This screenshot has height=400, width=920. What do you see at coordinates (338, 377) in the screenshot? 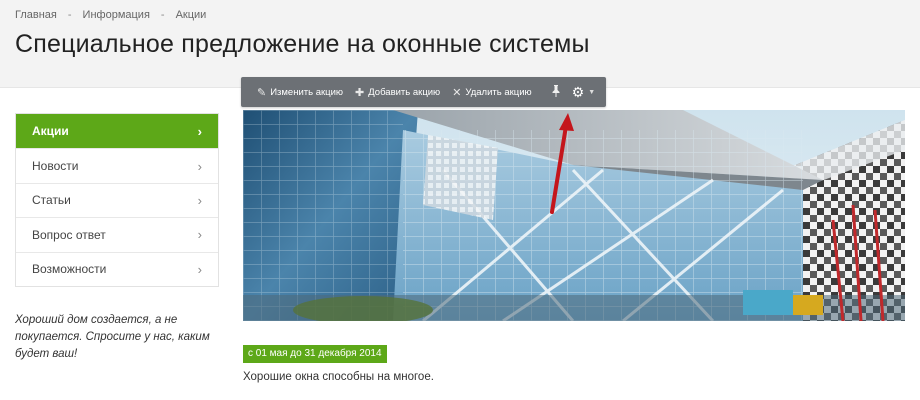
I see `promo-lead-text: Хорошие окна способны на многое.` at bounding box center [338, 377].